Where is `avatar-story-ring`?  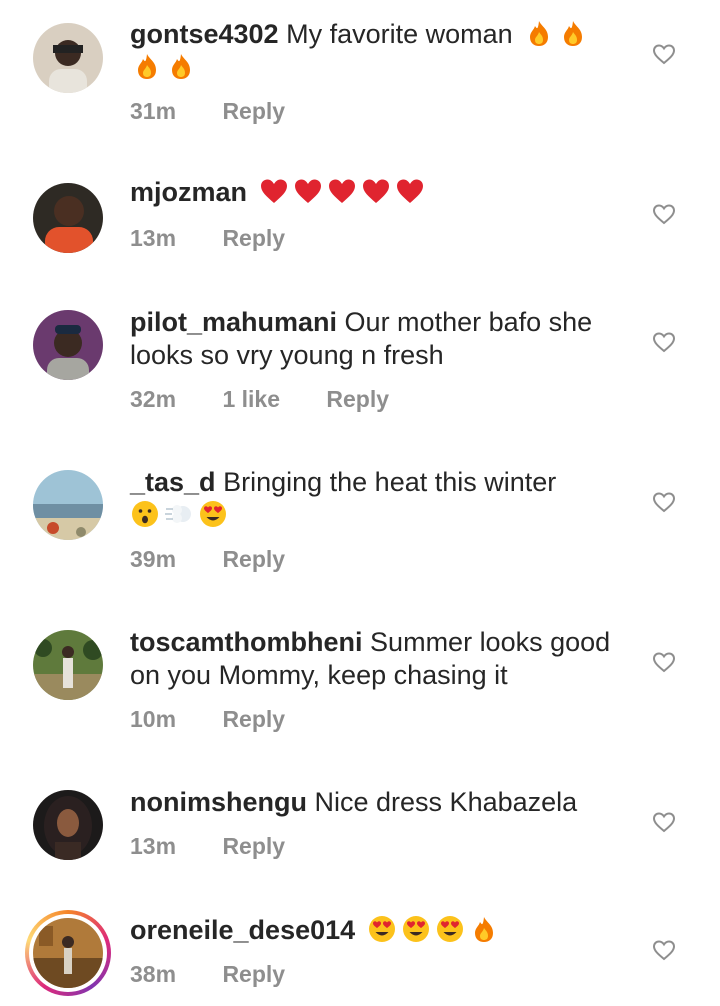 avatar-story-ring is located at coordinates (68, 953).